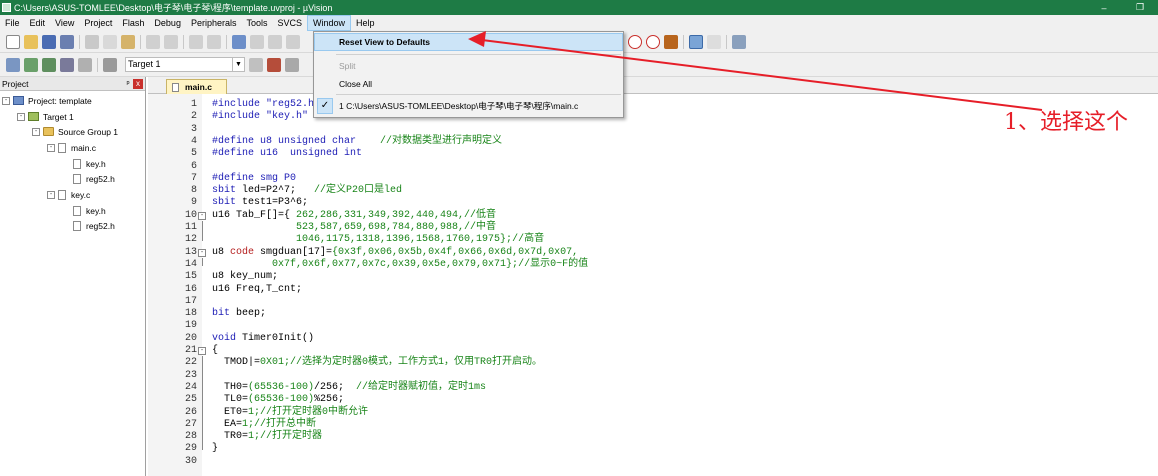 This screenshot has height=476, width=1158. I want to click on arrow-line, so click(762, 75).